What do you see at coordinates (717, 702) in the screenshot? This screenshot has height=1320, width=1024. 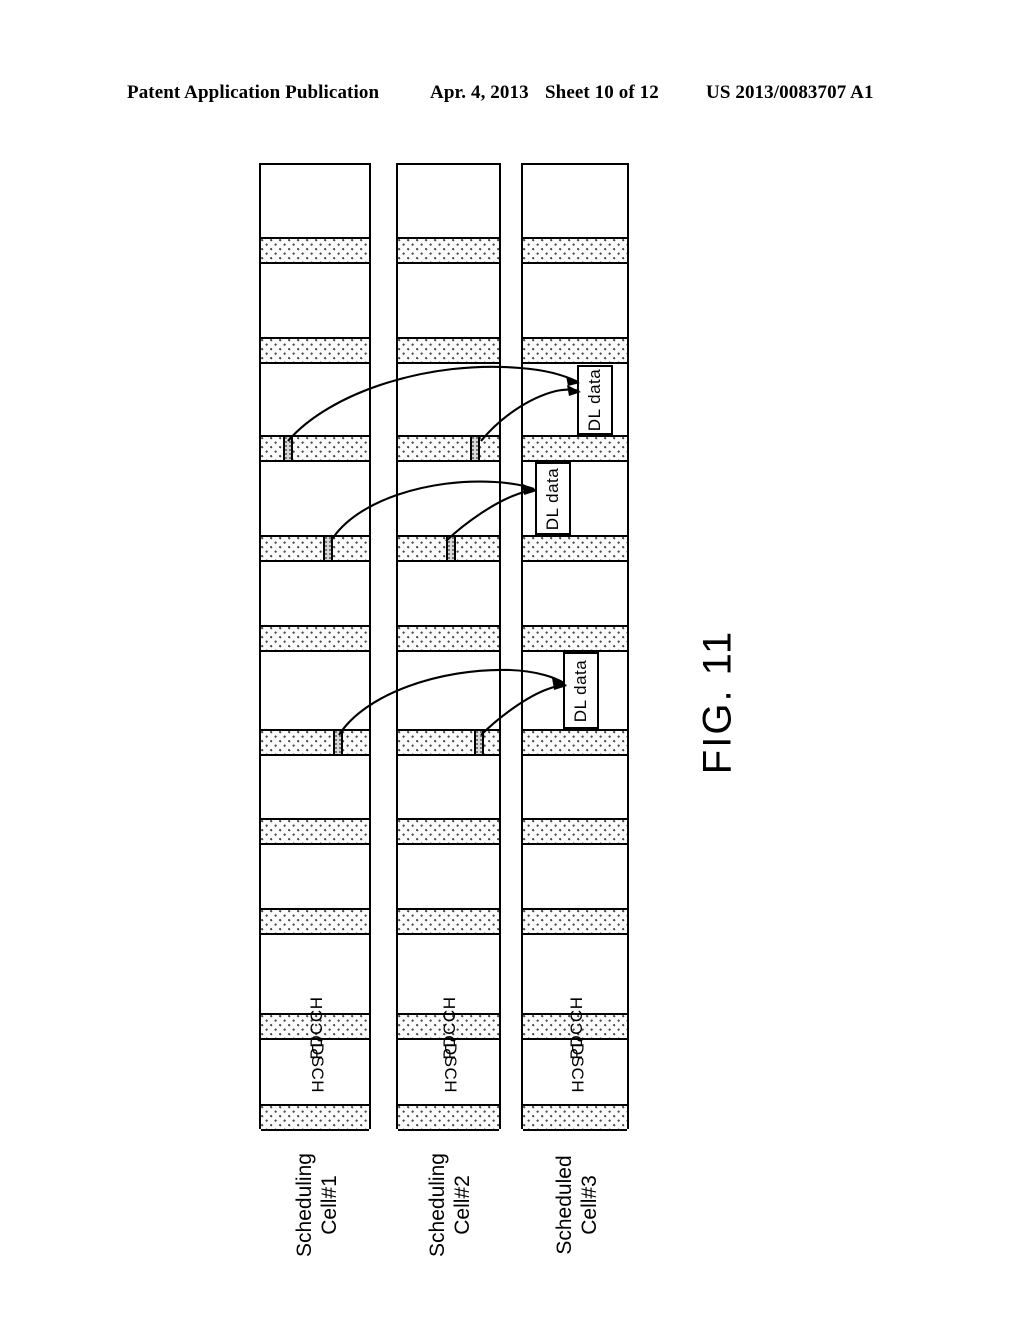 I see `figure-number-label: FIG. 11` at bounding box center [717, 702].